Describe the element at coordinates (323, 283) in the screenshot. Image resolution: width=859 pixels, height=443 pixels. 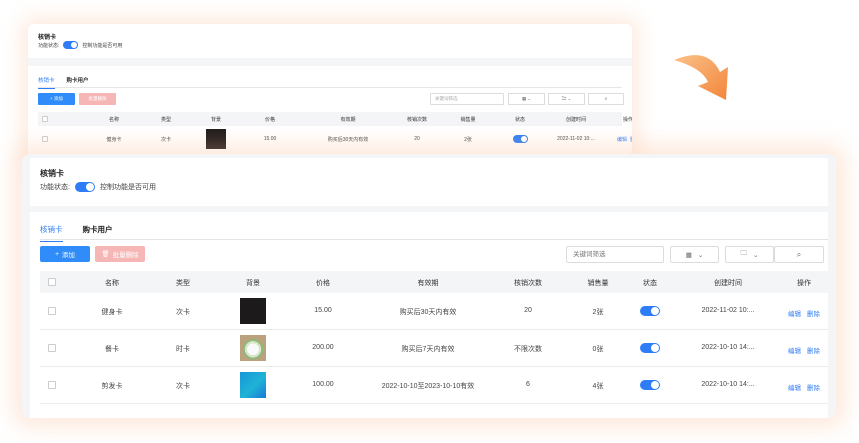
I see `col-price: 价格` at that location.